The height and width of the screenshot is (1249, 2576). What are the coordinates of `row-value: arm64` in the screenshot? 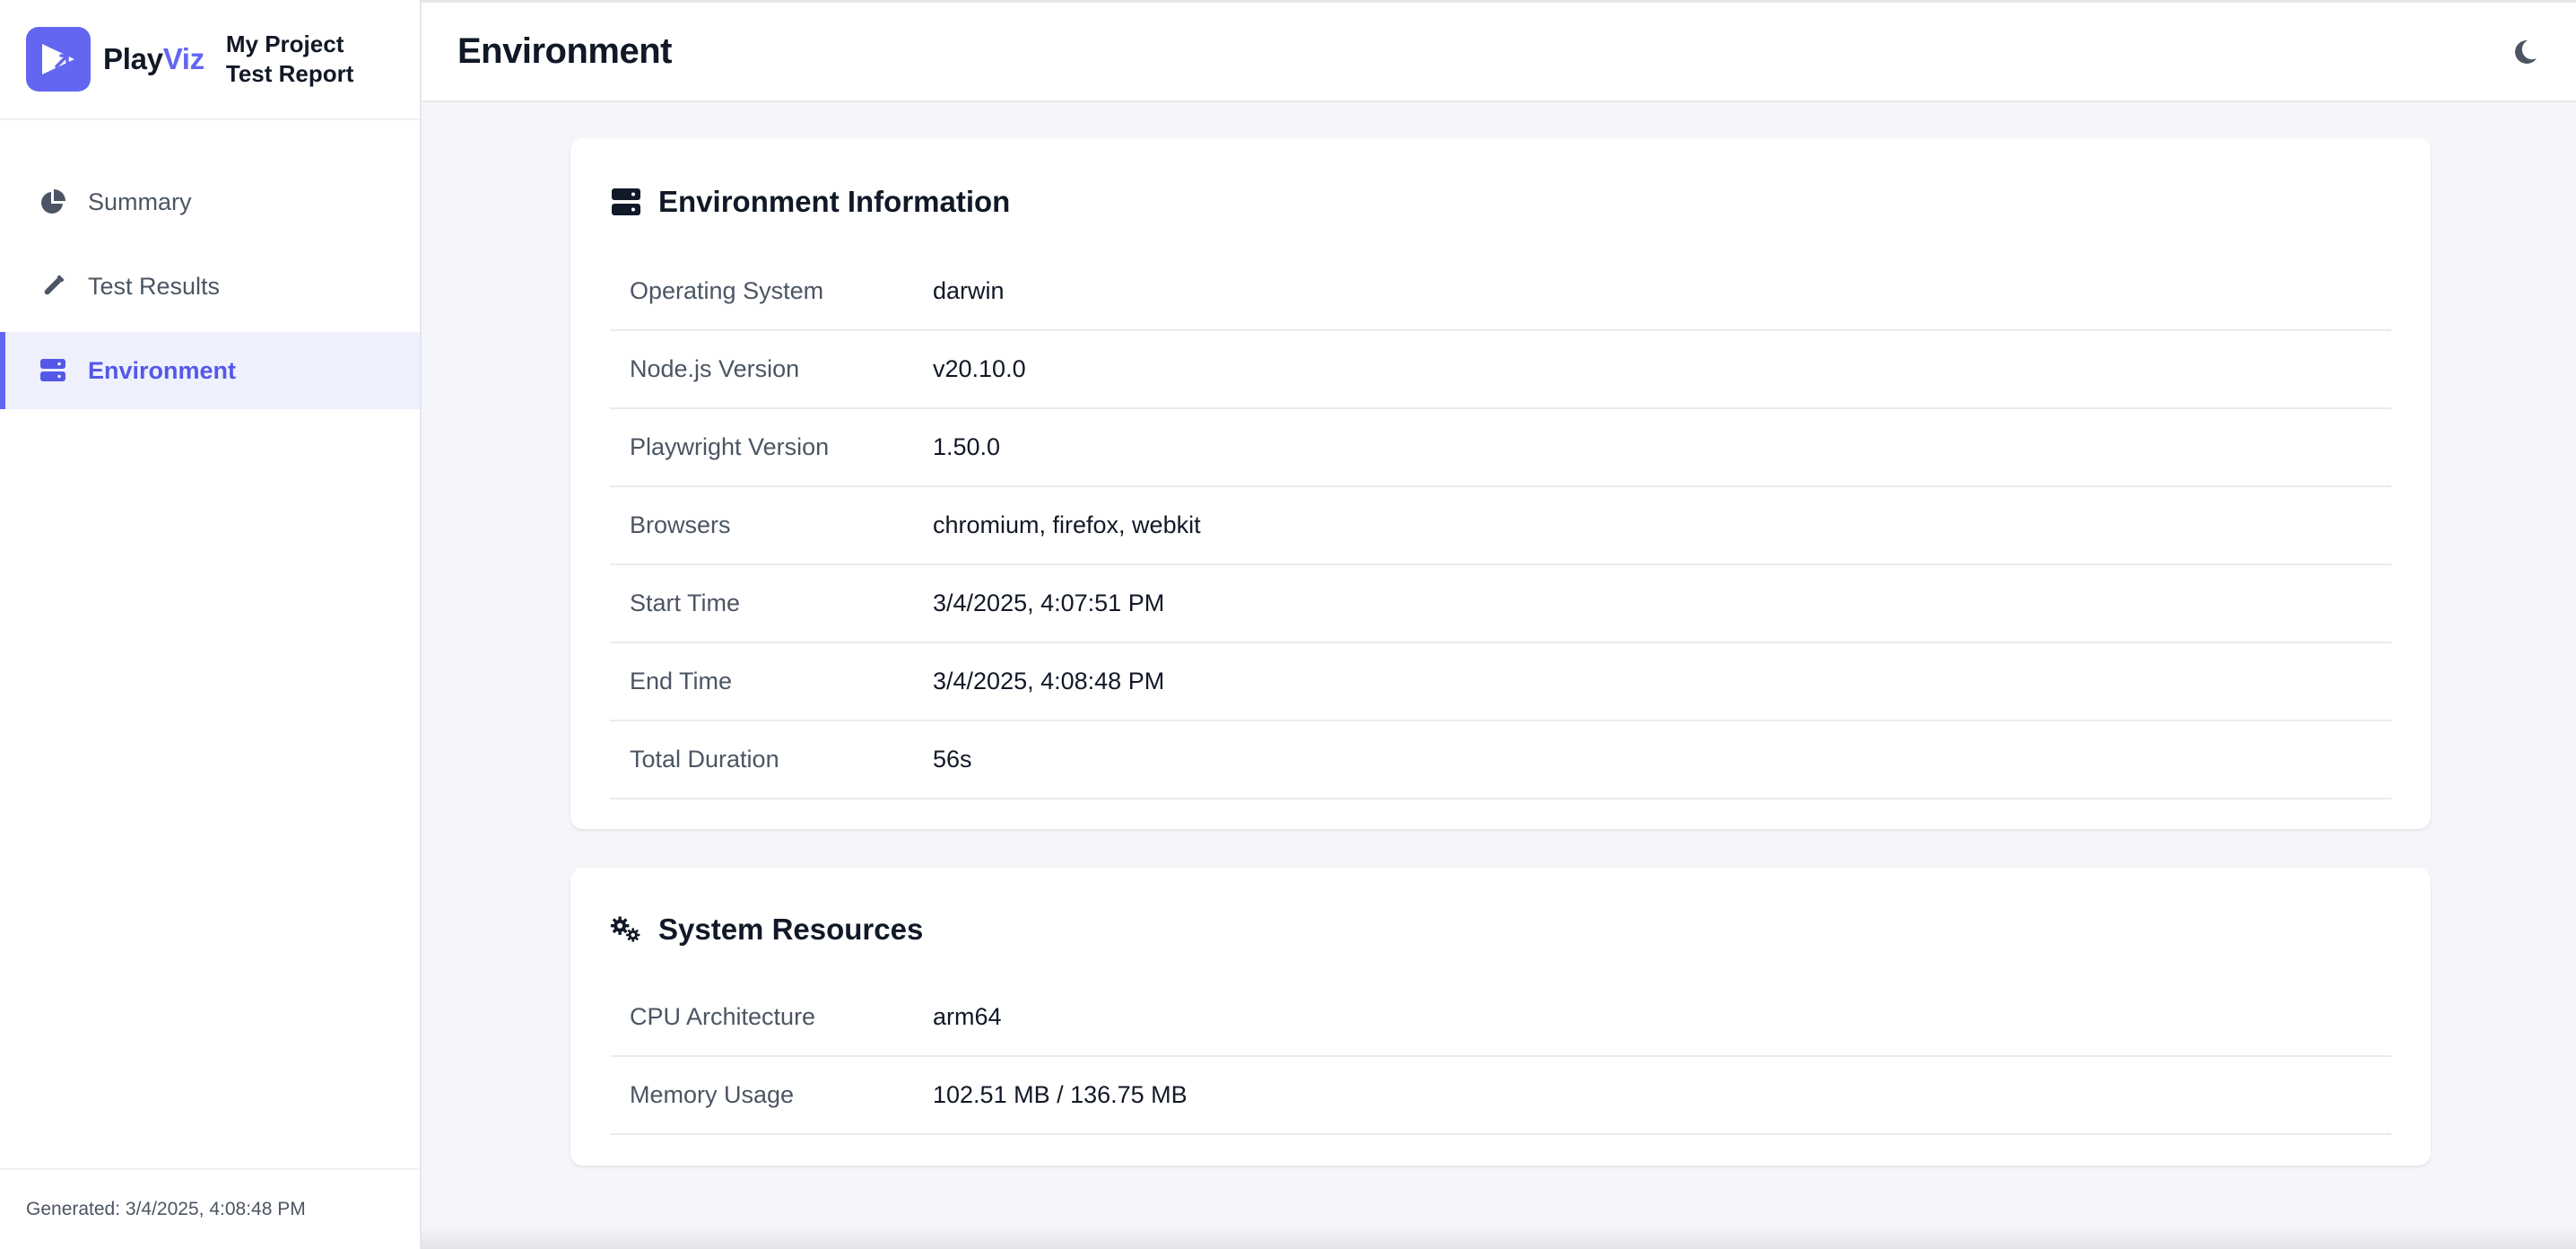 It's located at (967, 1017).